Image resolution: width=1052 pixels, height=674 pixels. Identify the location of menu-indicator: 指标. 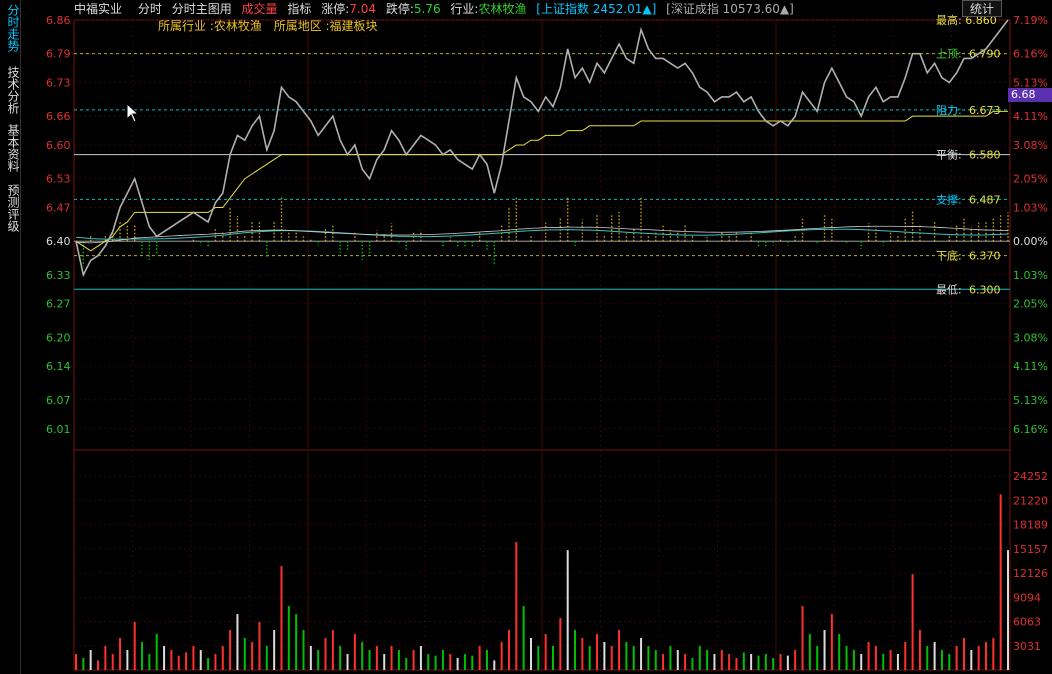
(299, 9).